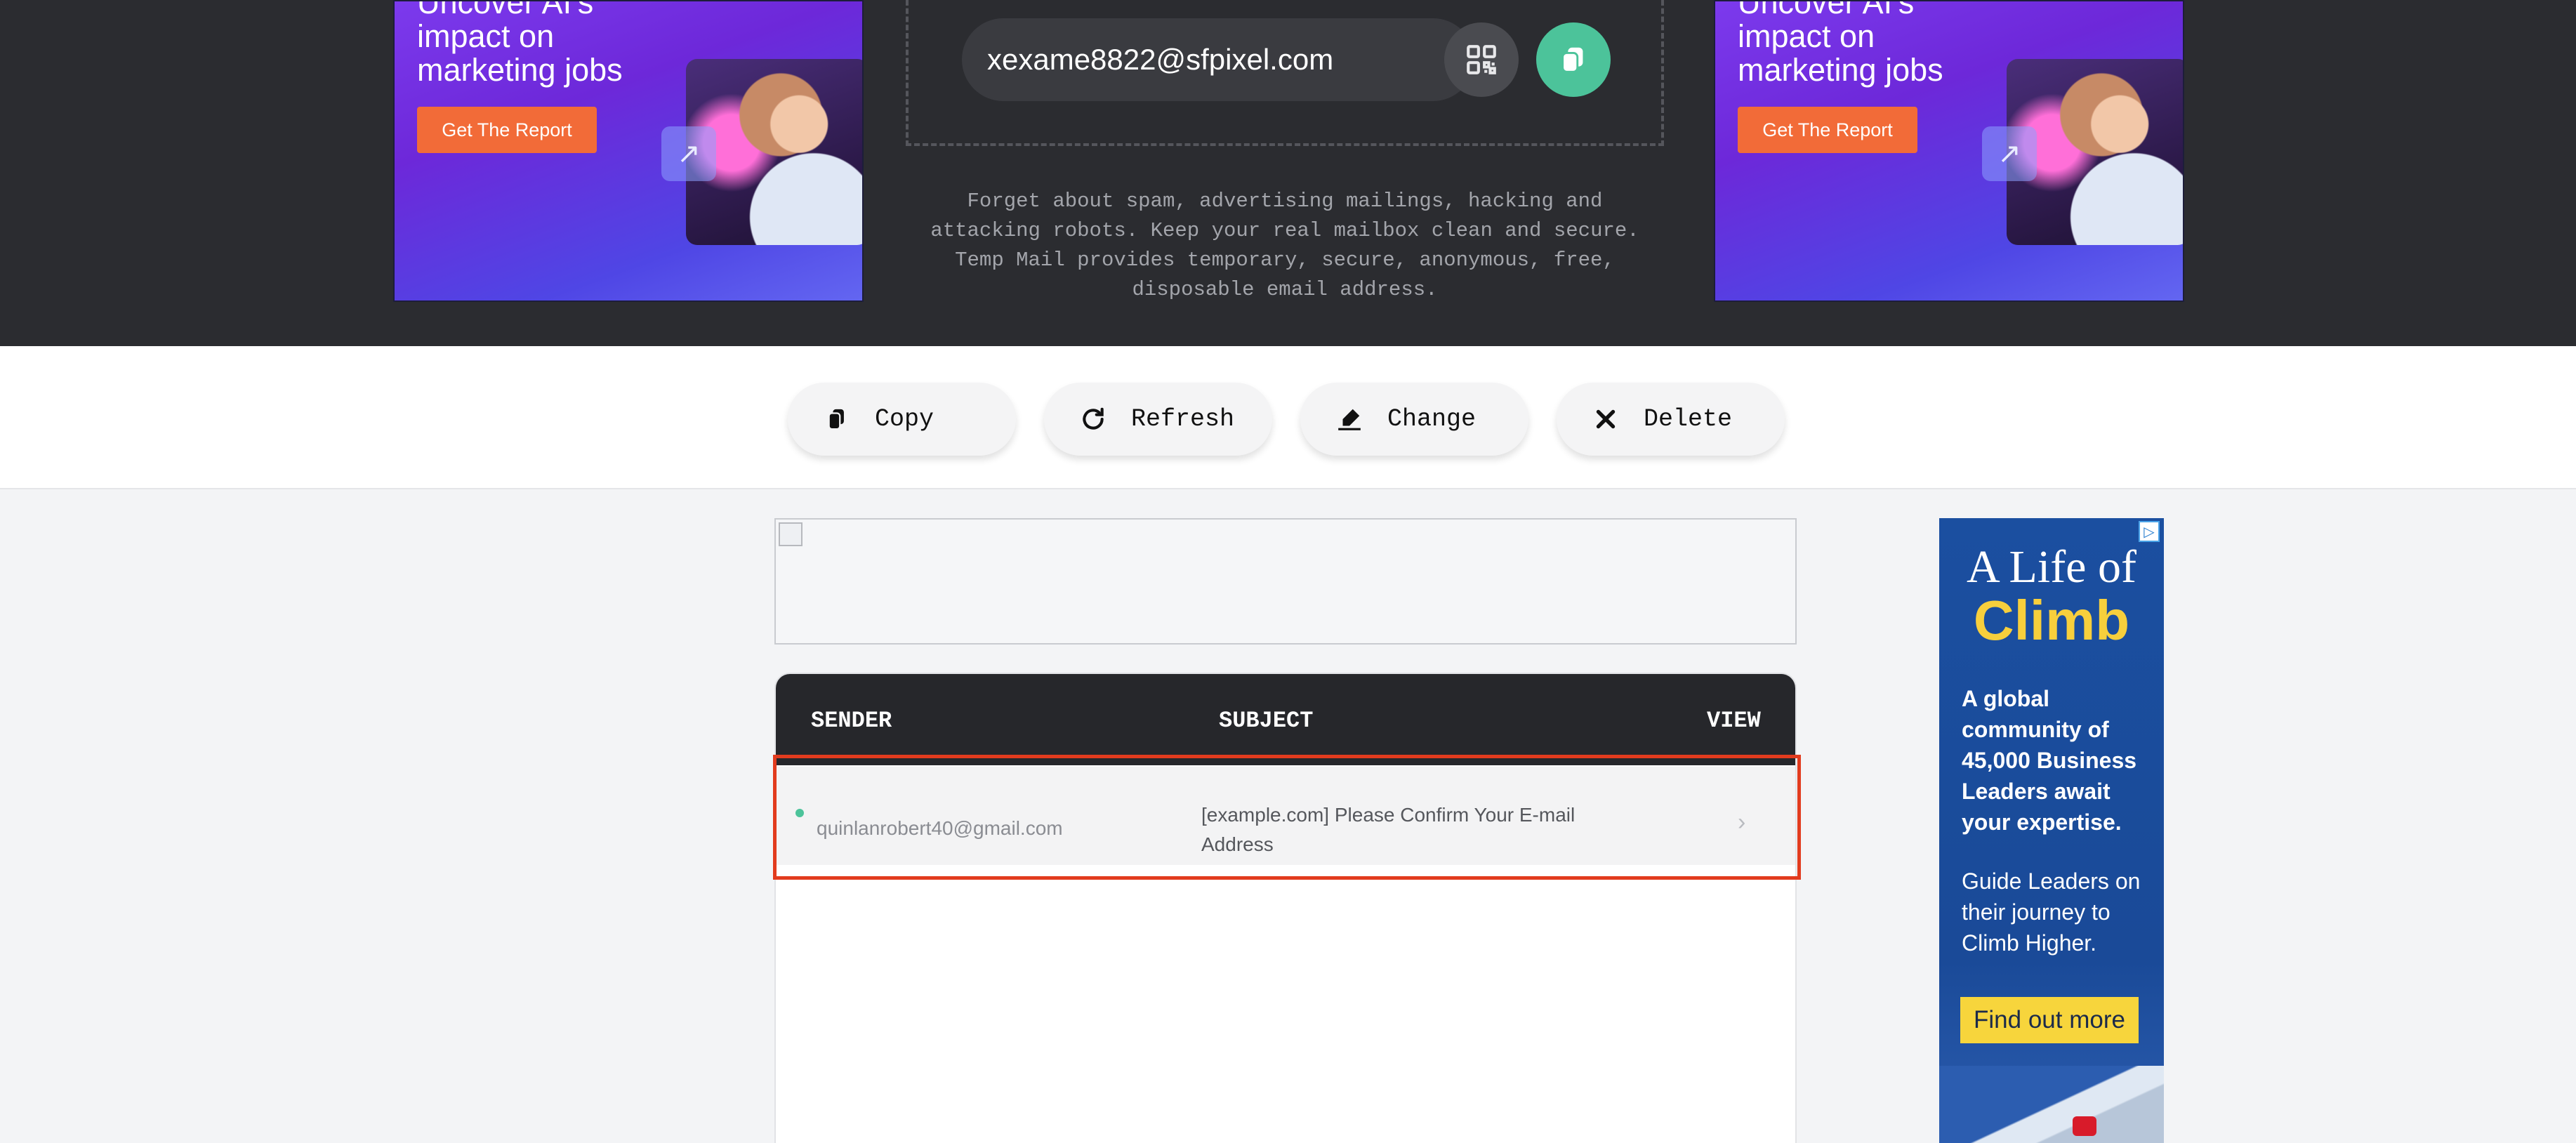  Describe the element at coordinates (2051, 567) in the screenshot. I see `ad-title-line1: A Life of` at that location.